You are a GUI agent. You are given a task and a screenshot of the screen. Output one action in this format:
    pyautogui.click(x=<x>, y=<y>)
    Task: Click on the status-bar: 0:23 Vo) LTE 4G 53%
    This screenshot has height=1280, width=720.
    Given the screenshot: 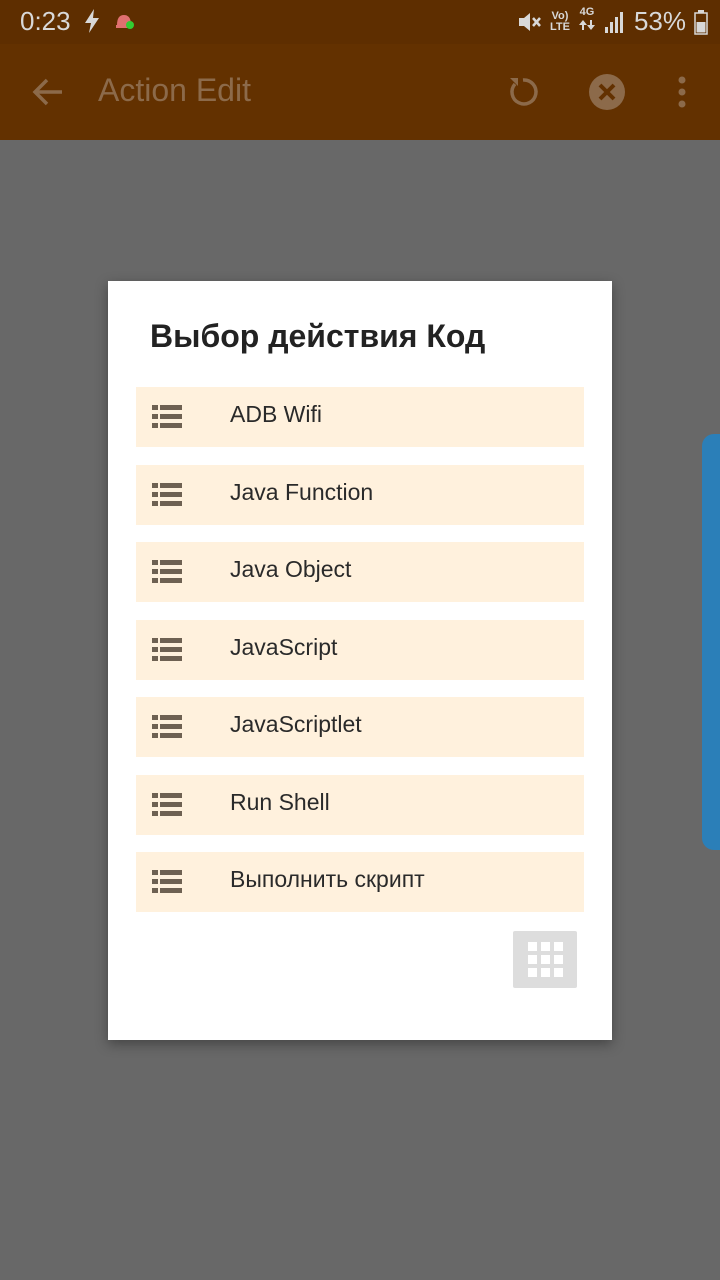 What is the action you would take?
    pyautogui.click(x=360, y=22)
    